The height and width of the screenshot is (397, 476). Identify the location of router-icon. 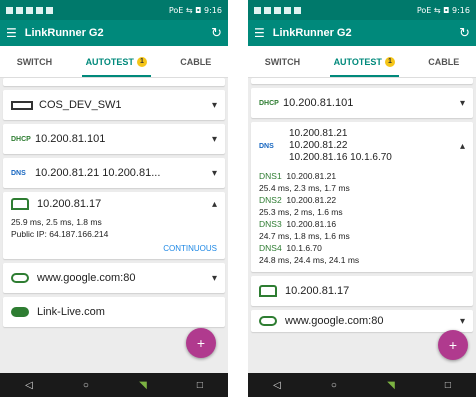
(268, 291).